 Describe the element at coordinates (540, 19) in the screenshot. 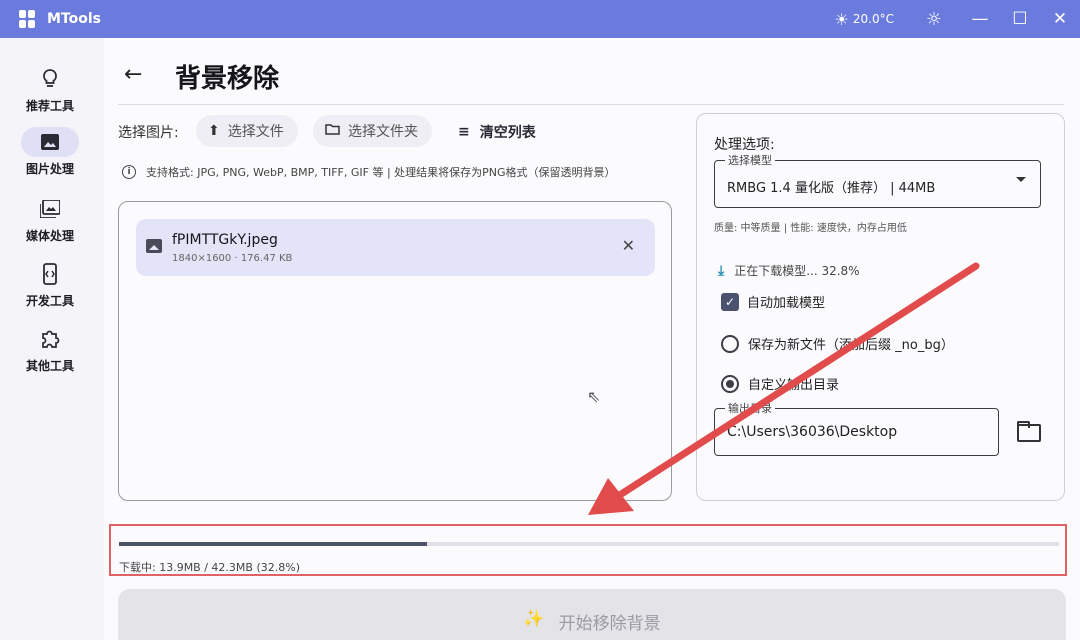

I see `title-bar: MTools ☀ 20.0°C ☼ — ☐ ✕` at that location.